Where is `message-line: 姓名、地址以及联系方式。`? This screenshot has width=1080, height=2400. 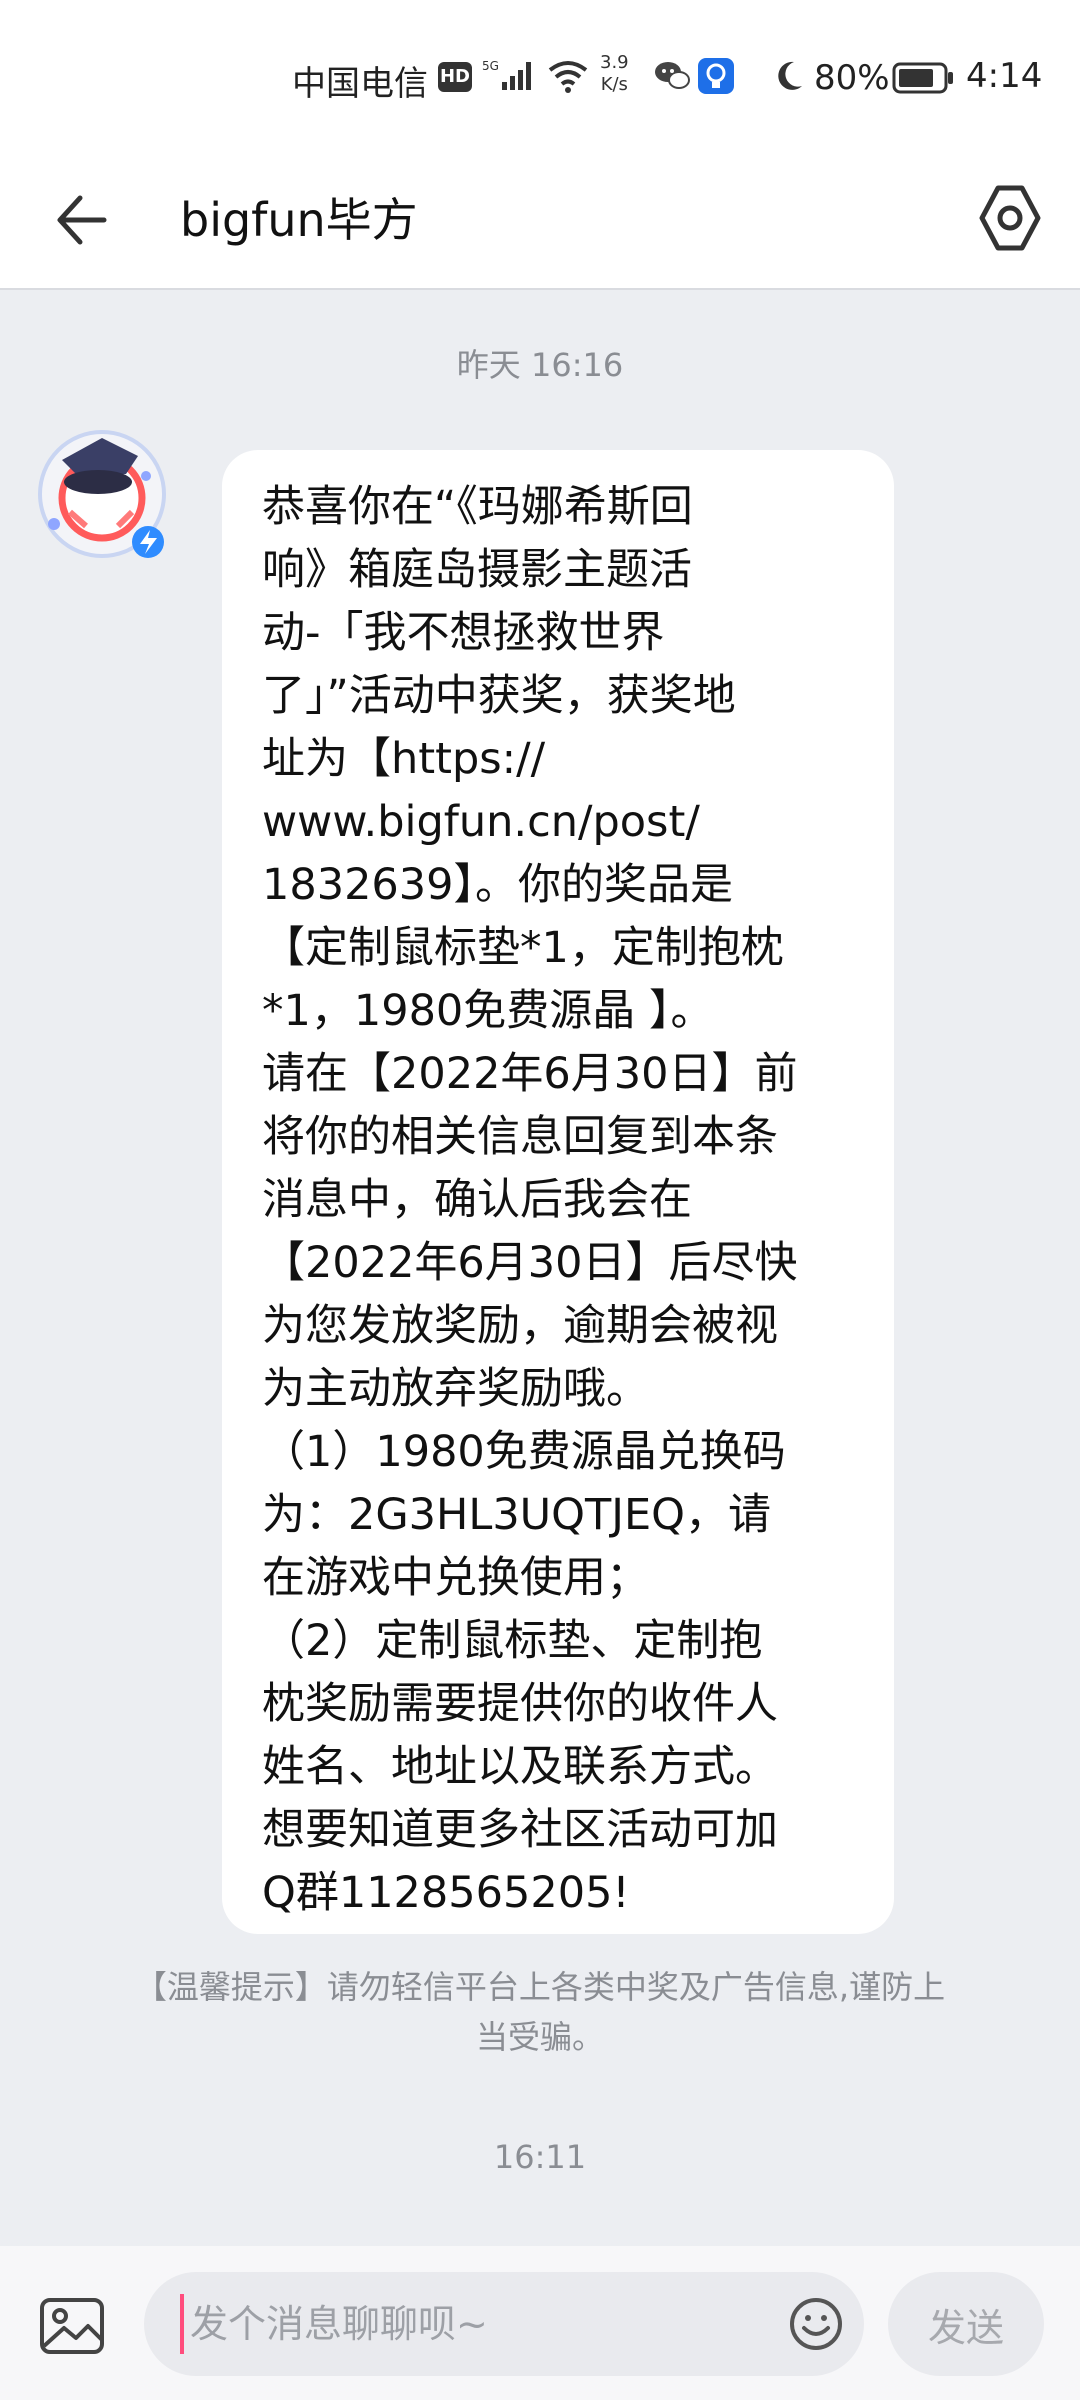 message-line: 姓名、地址以及联系方式。 is located at coordinates (520, 1767).